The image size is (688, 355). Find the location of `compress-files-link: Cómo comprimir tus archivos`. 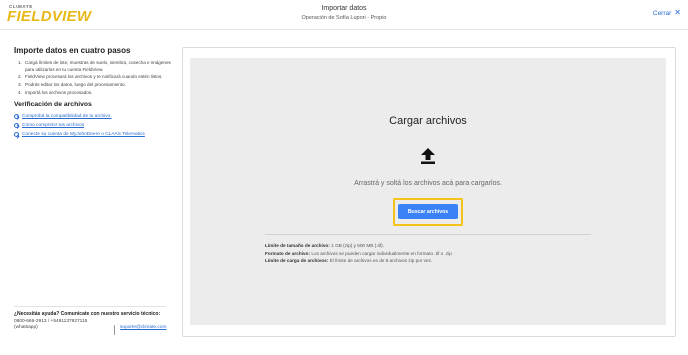

compress-files-link: Cómo comprimir tus archivos is located at coordinates (53, 125).